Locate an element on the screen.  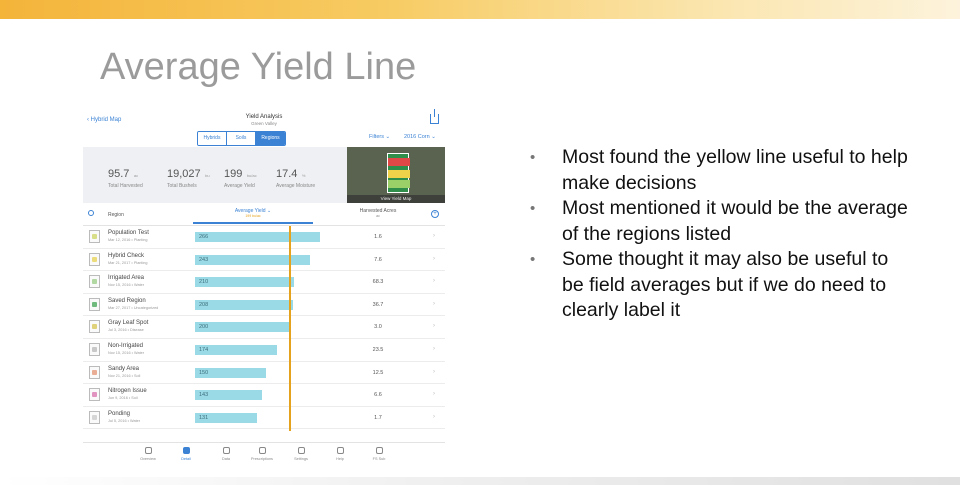
chevron-down-icon: ⌄ is located at coordinates (388, 137).